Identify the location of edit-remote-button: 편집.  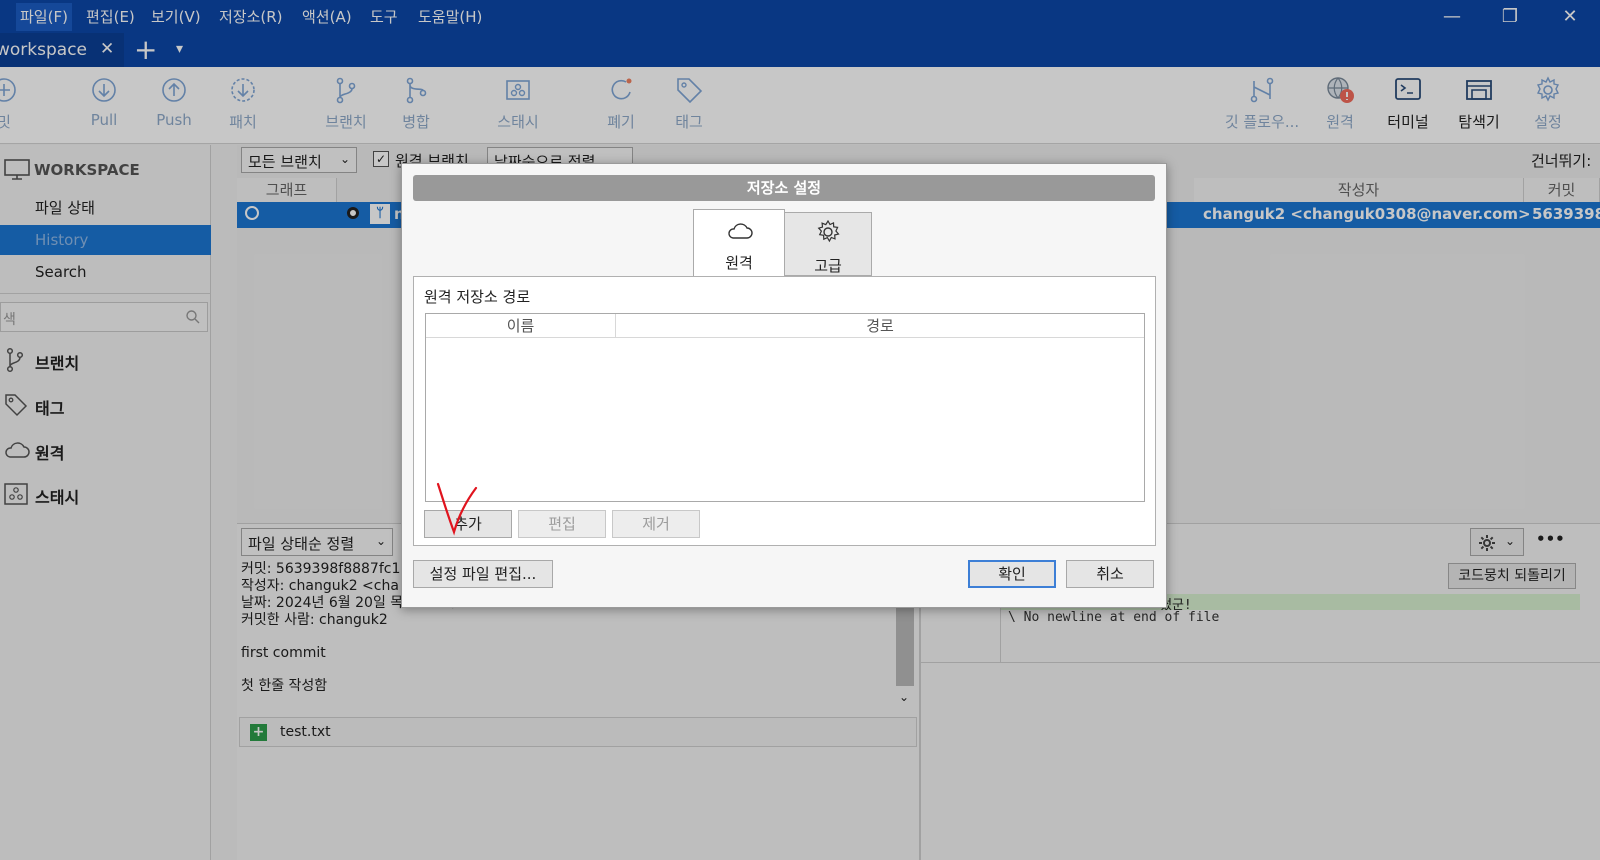
(562, 524).